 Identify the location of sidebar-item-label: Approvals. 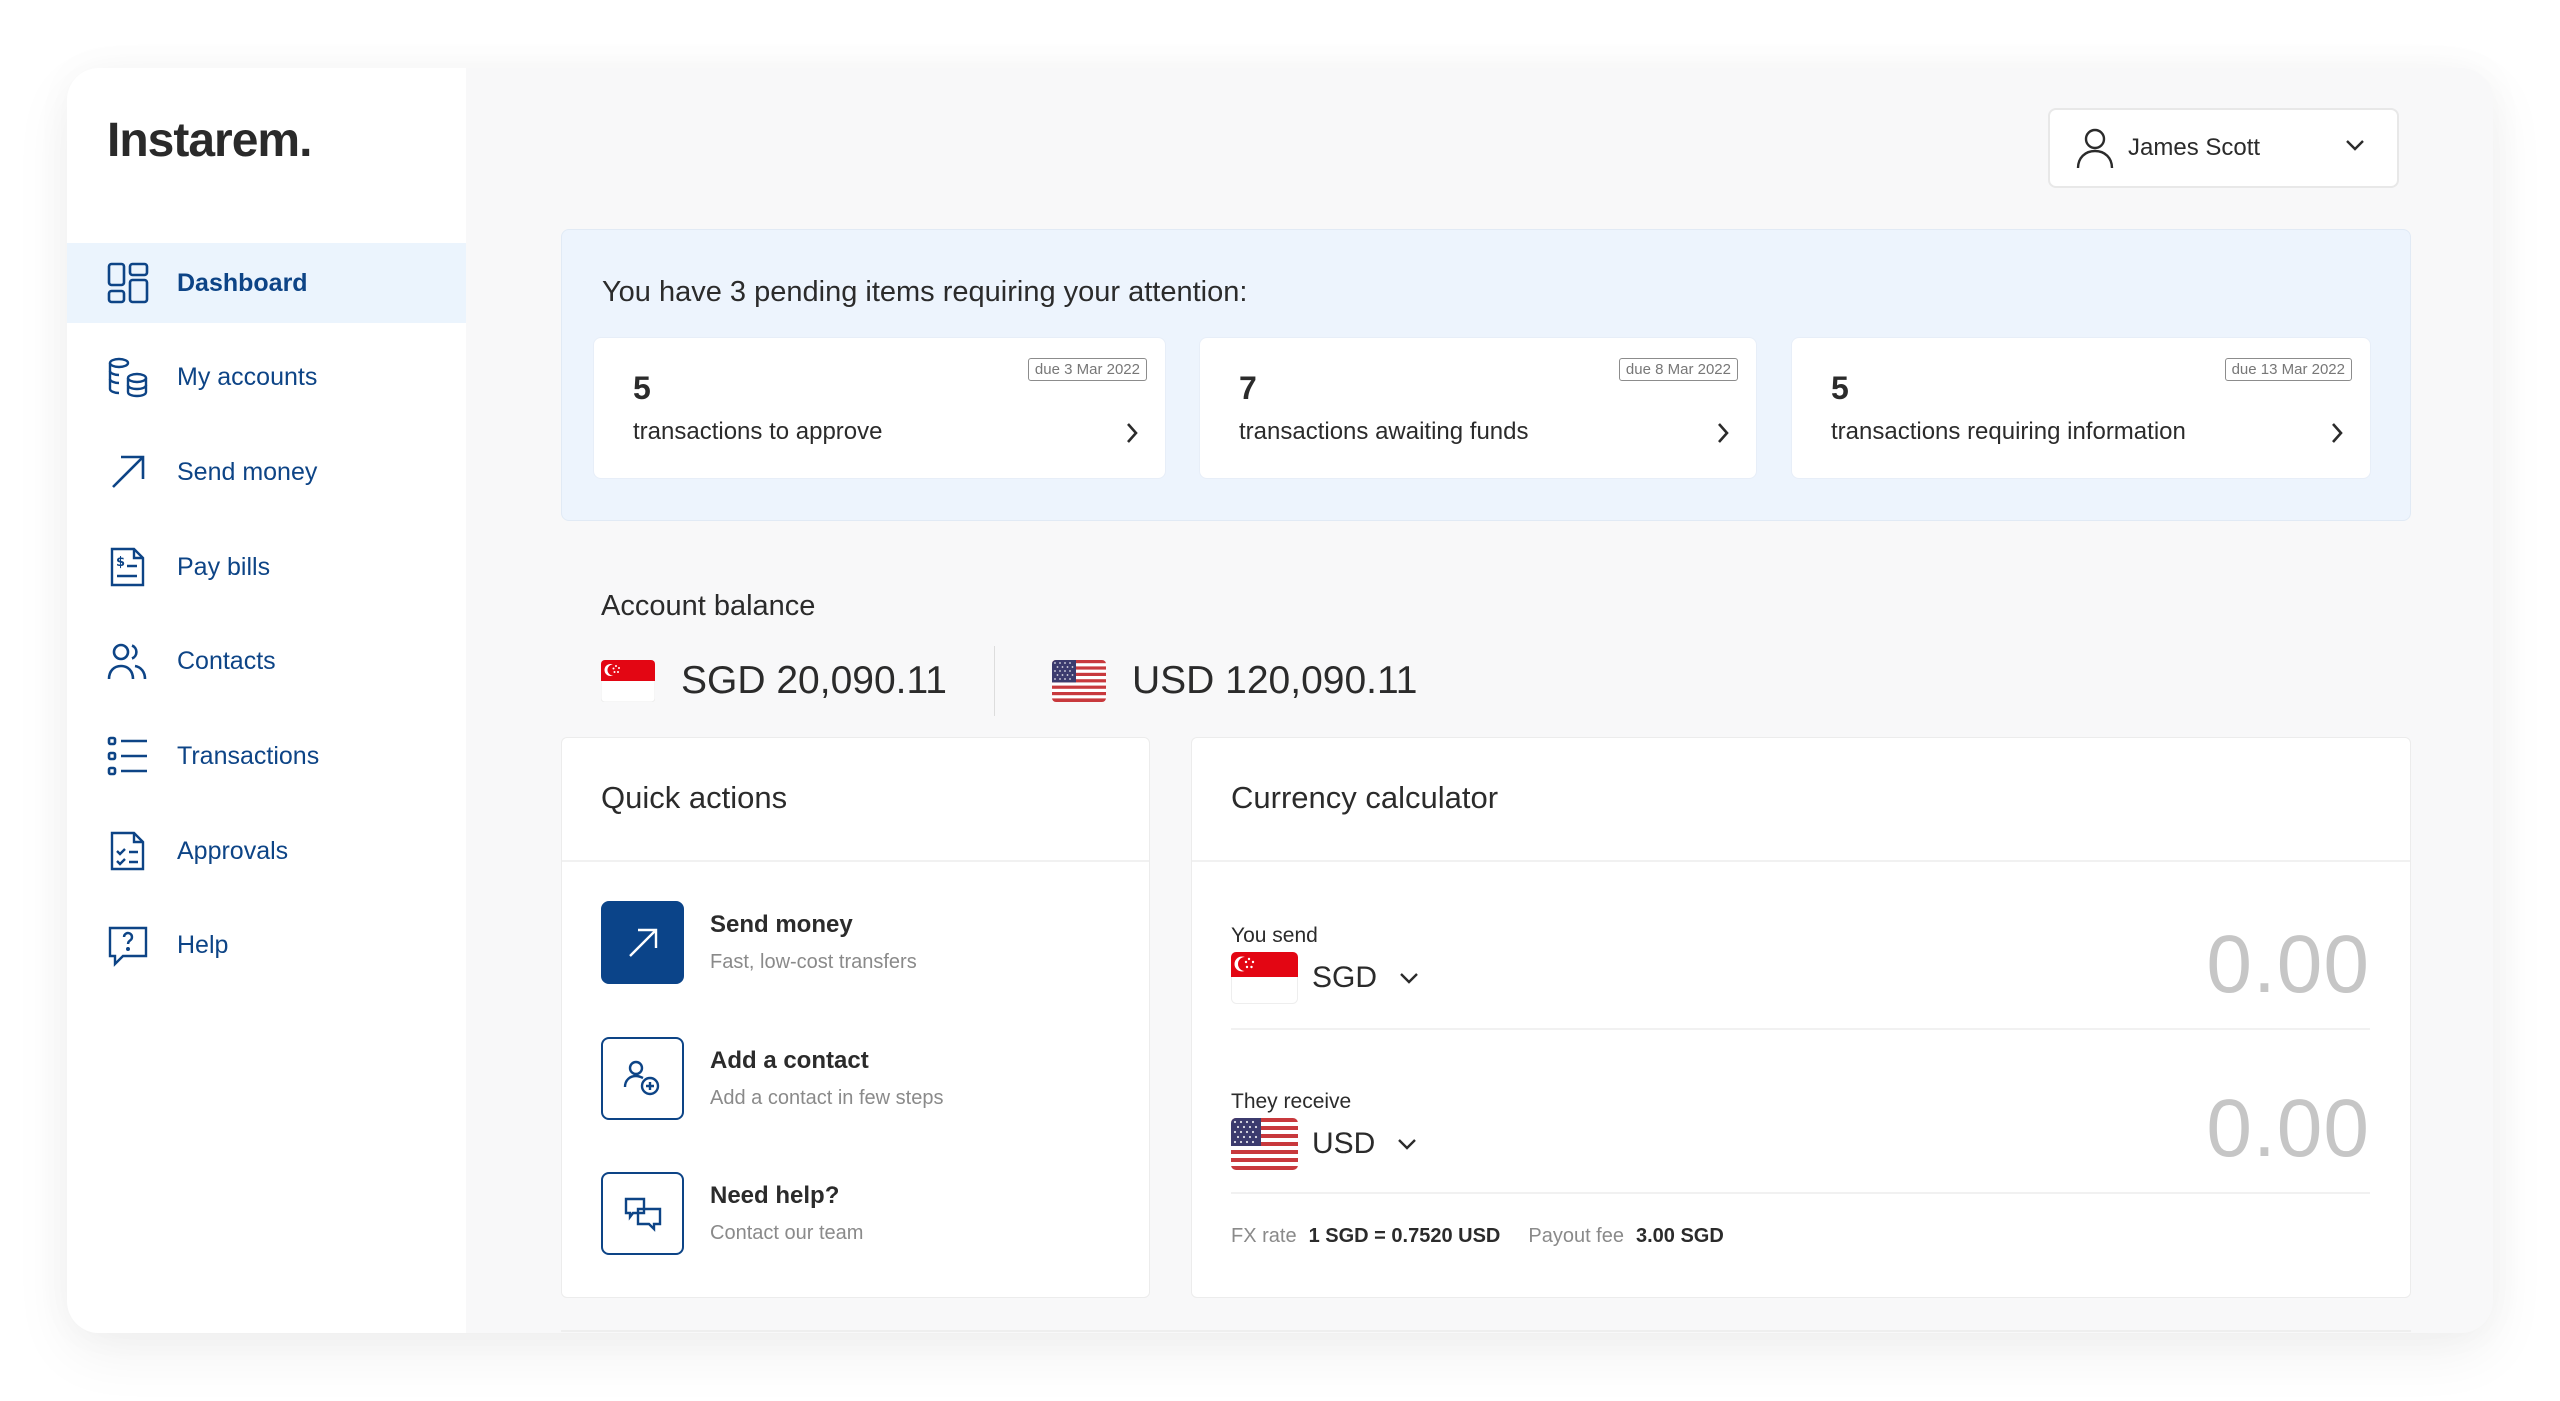
(233, 850).